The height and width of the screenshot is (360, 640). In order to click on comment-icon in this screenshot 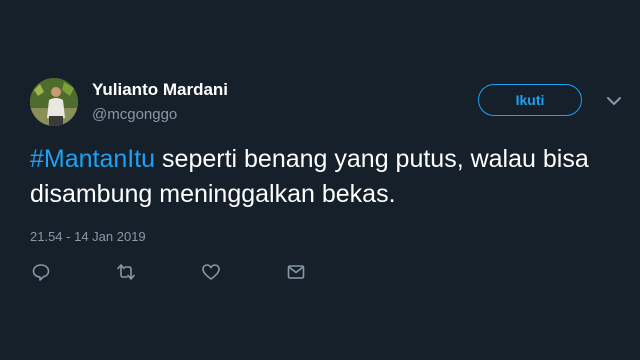, I will do `click(41, 272)`.